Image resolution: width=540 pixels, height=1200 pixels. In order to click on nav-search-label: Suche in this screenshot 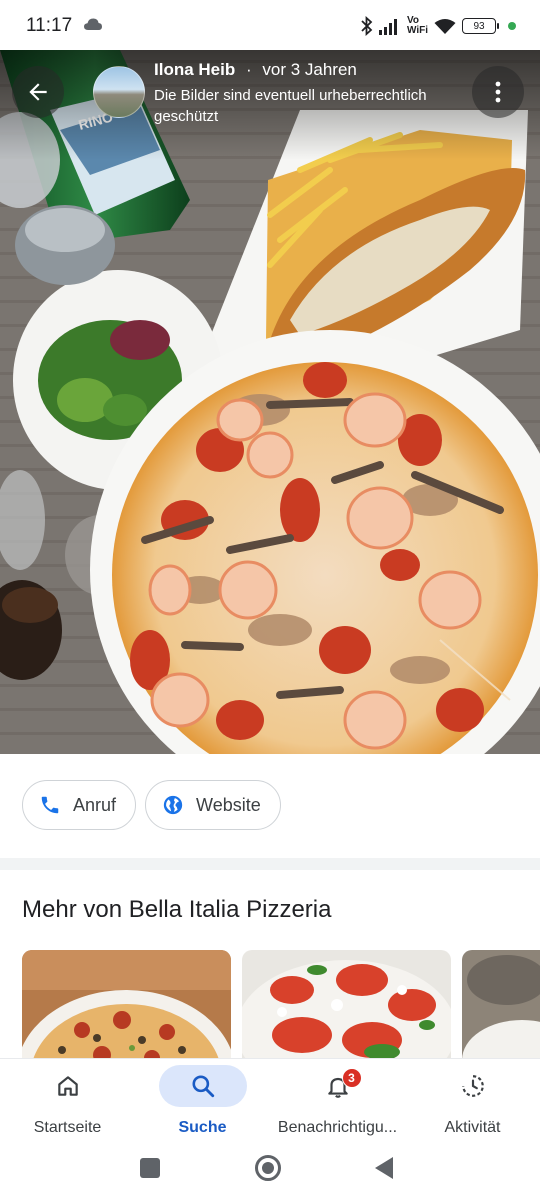, I will do `click(202, 1127)`.